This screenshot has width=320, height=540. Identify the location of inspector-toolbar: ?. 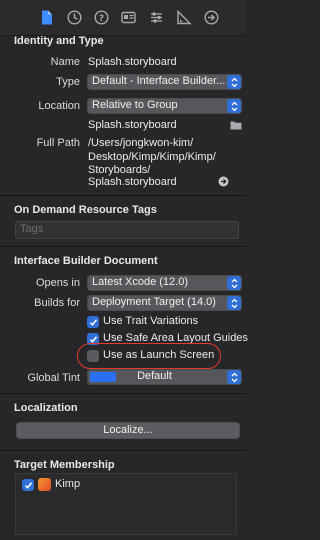
(123, 18).